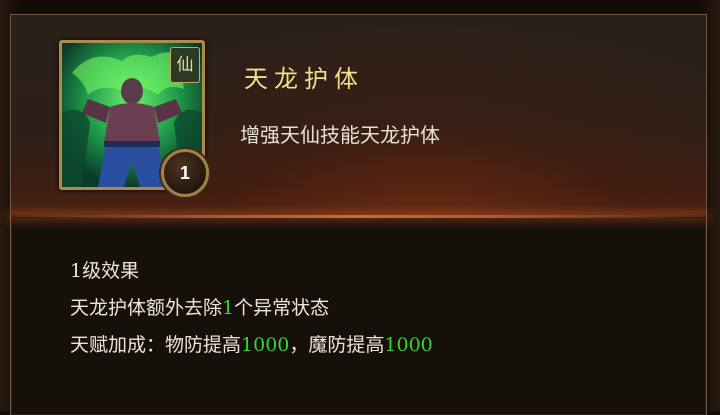  I want to click on effect-line-2: 天赋加成：物防提高1000，魔防提高1000, so click(251, 345).